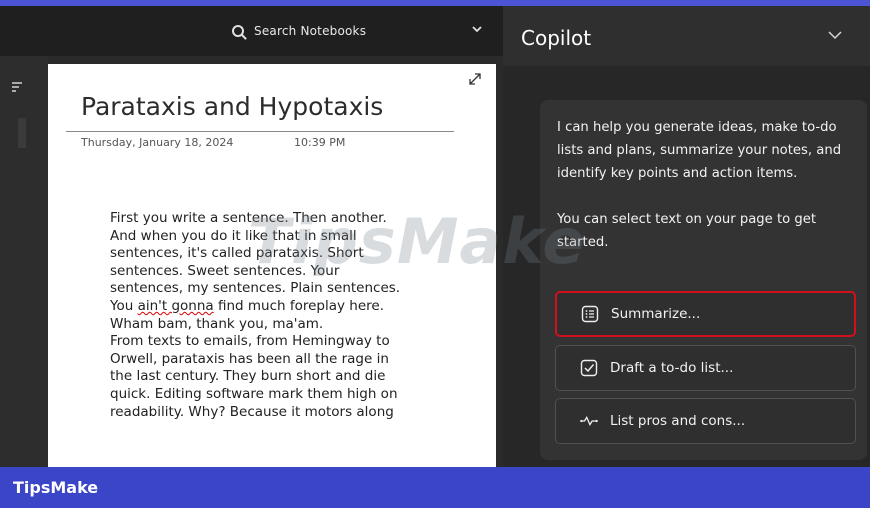  I want to click on note-line: And when you do it like that in small, so click(233, 235).